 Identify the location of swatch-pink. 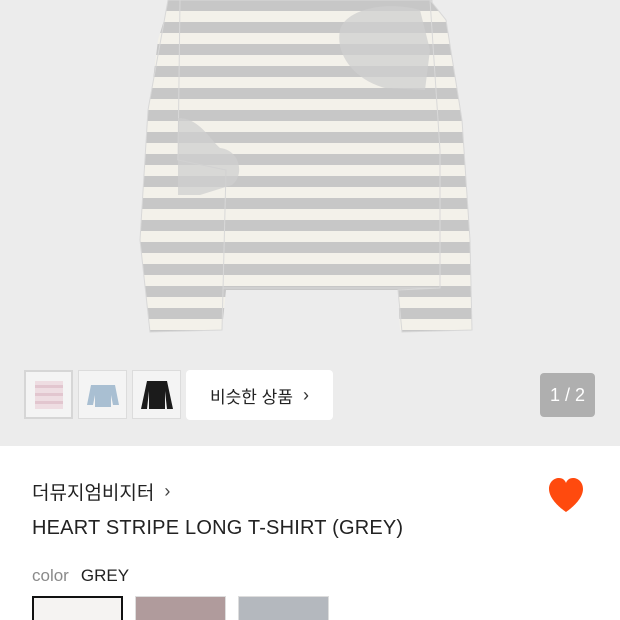
(180, 608).